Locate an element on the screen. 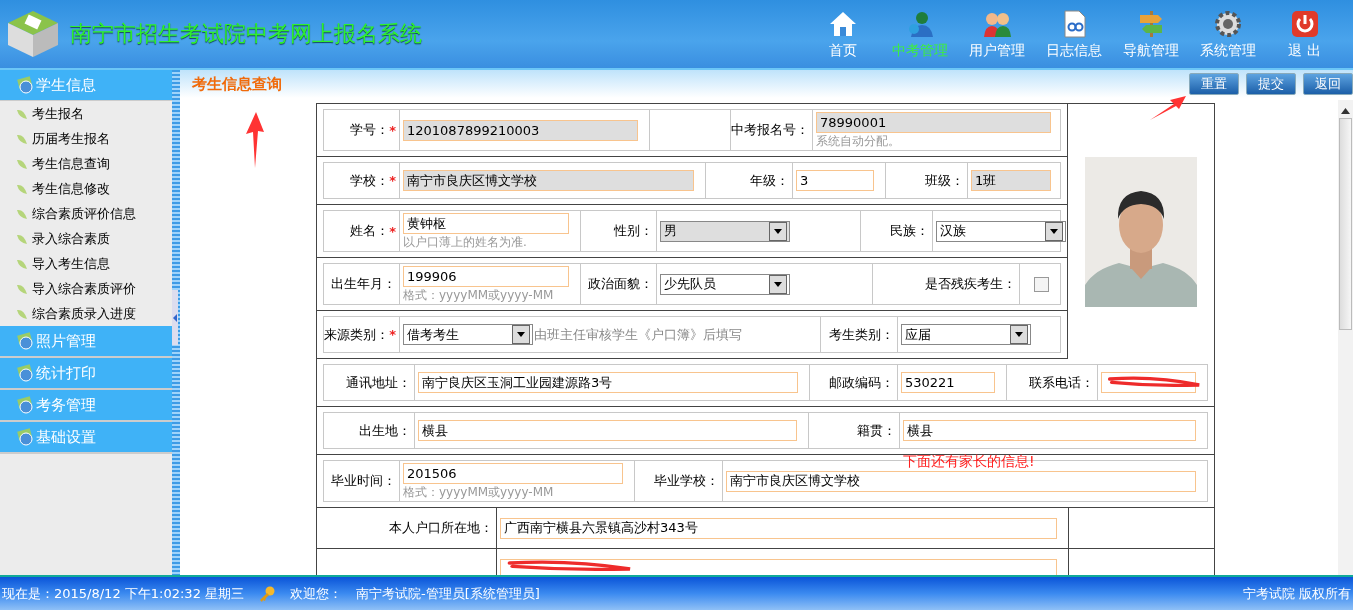 The height and width of the screenshot is (610, 1353). field-label: 年级： is located at coordinates (769, 180).